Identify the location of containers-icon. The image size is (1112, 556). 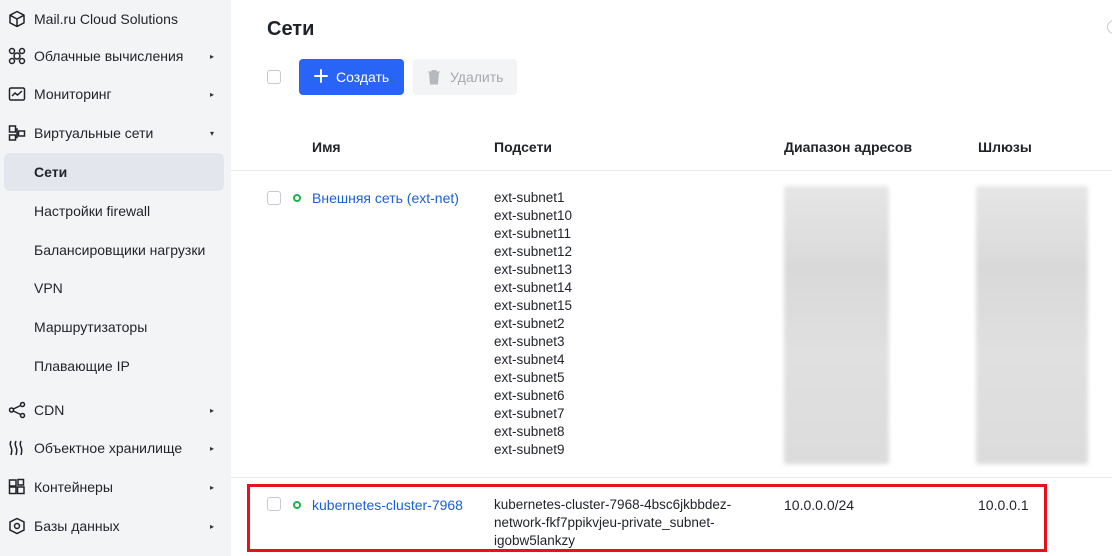
(17, 487).